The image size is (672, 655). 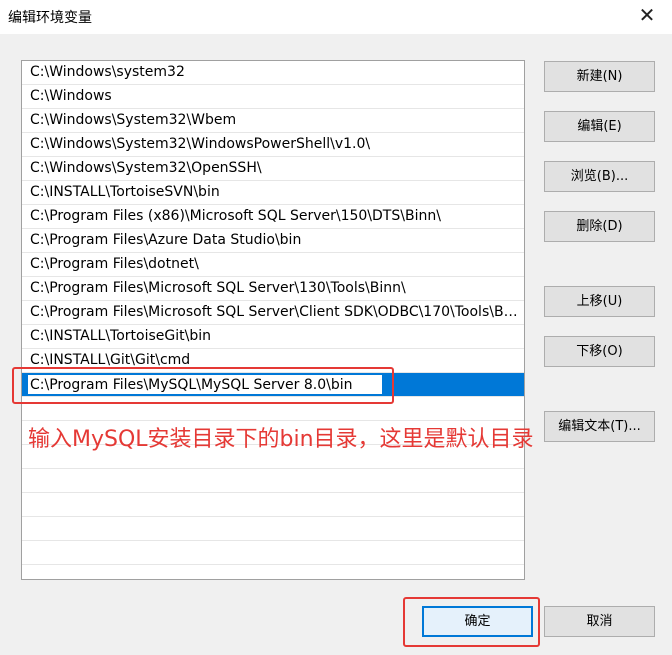 I want to click on move-up-button: 上移(U), so click(x=599, y=301).